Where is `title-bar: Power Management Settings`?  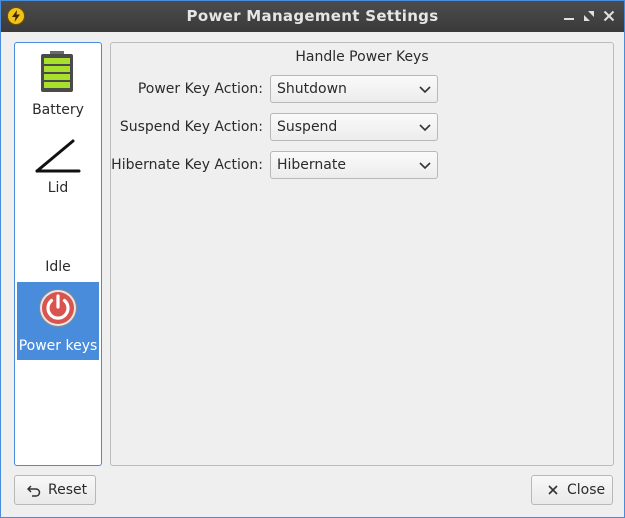
title-bar: Power Management Settings is located at coordinates (312, 16).